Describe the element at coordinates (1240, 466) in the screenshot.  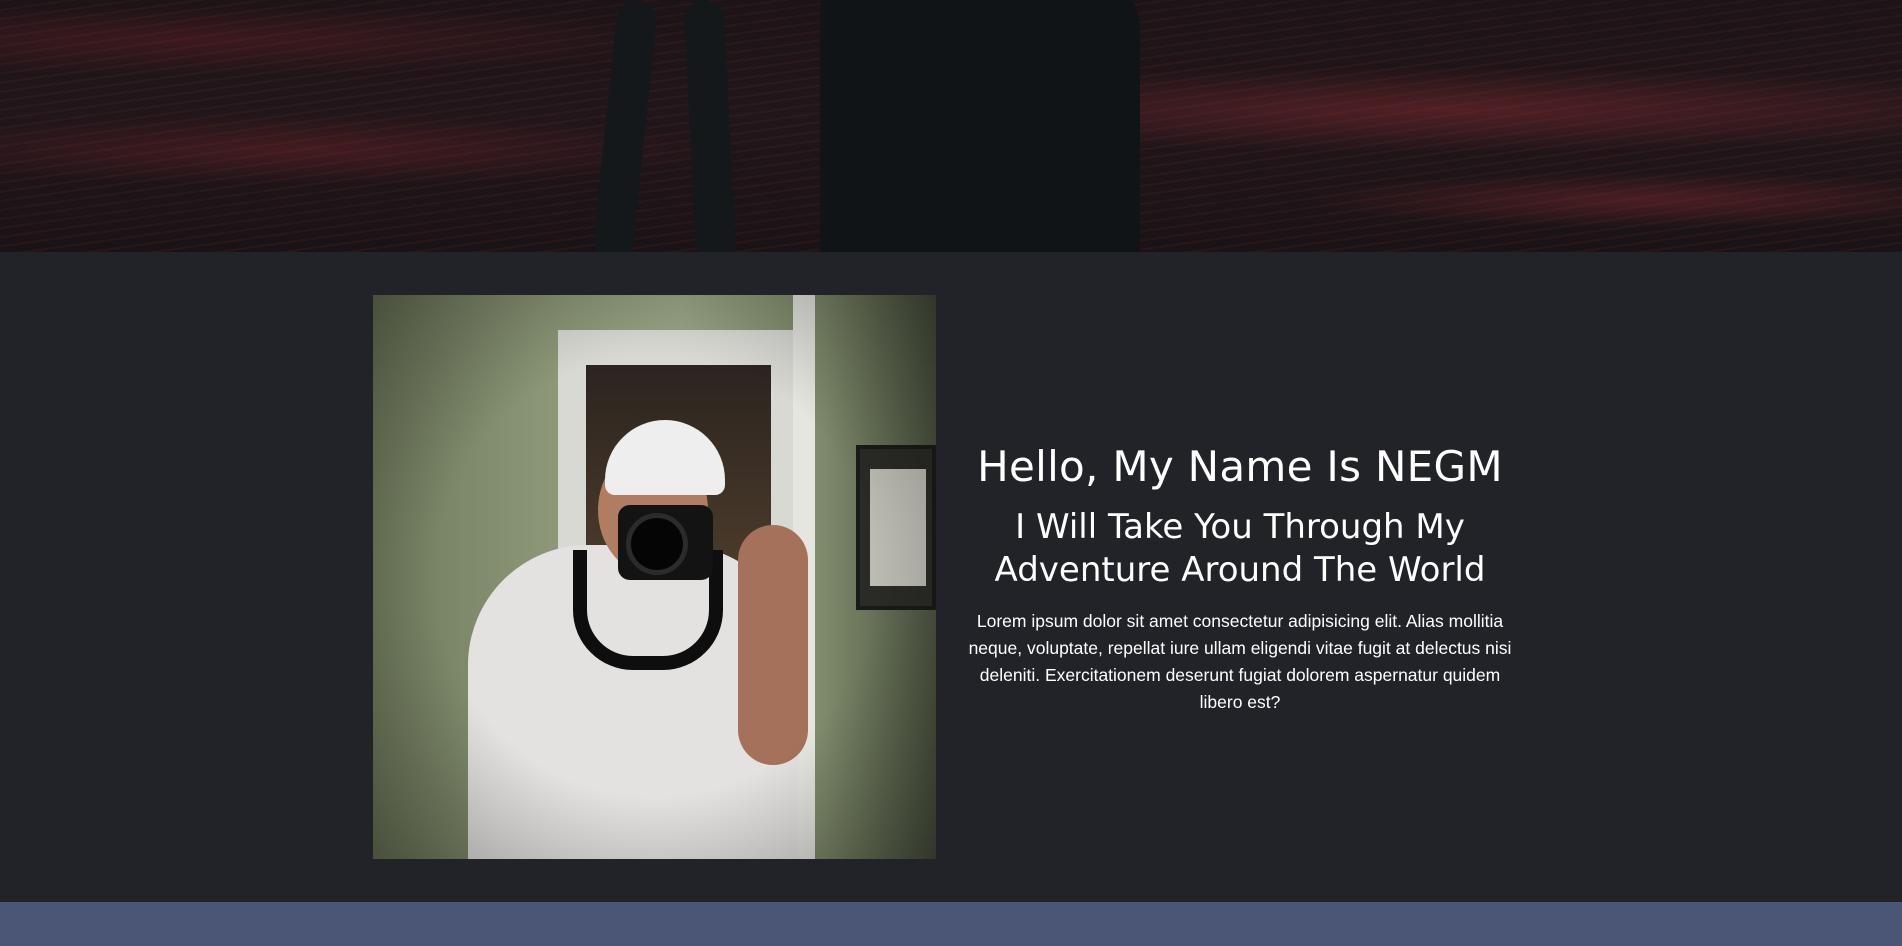
I see `about-title: Hello, My Name Is NEGM` at that location.